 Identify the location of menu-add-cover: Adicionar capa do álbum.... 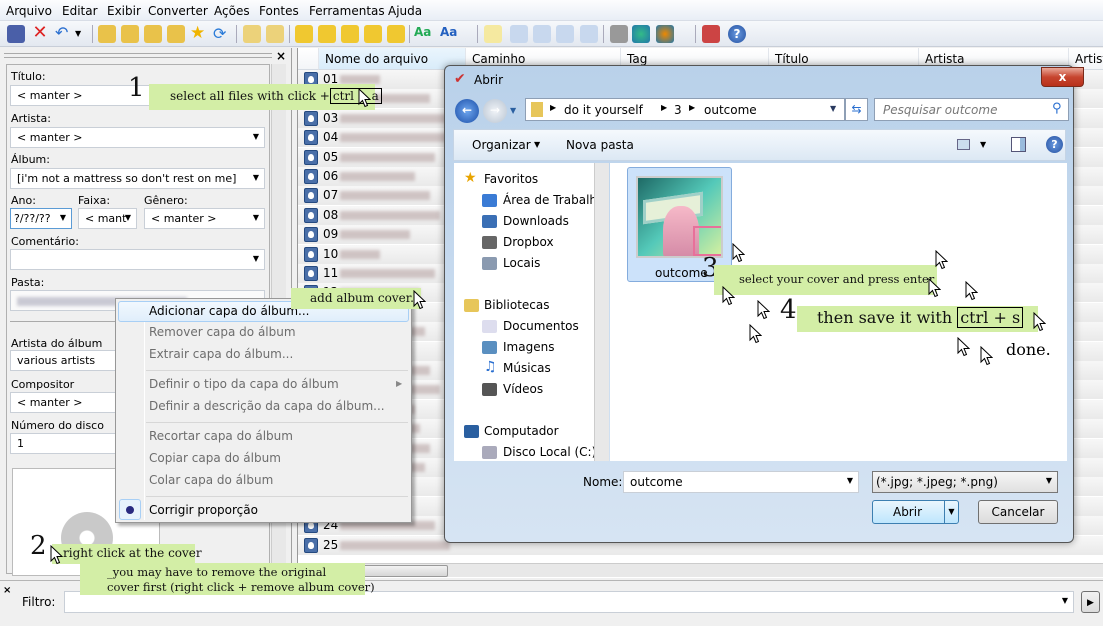
(229, 311).